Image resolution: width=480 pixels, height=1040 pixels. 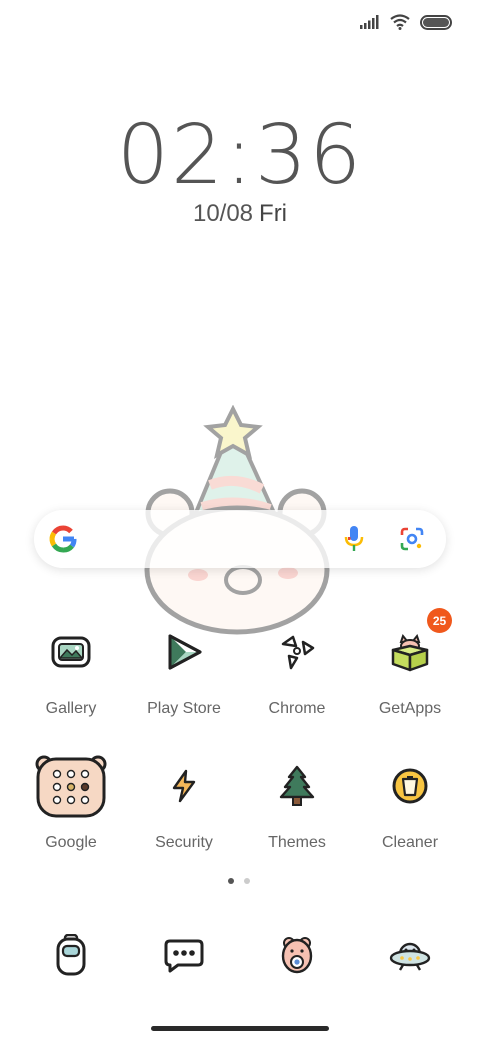 What do you see at coordinates (71, 842) in the screenshot?
I see `app-label-google: Google` at bounding box center [71, 842].